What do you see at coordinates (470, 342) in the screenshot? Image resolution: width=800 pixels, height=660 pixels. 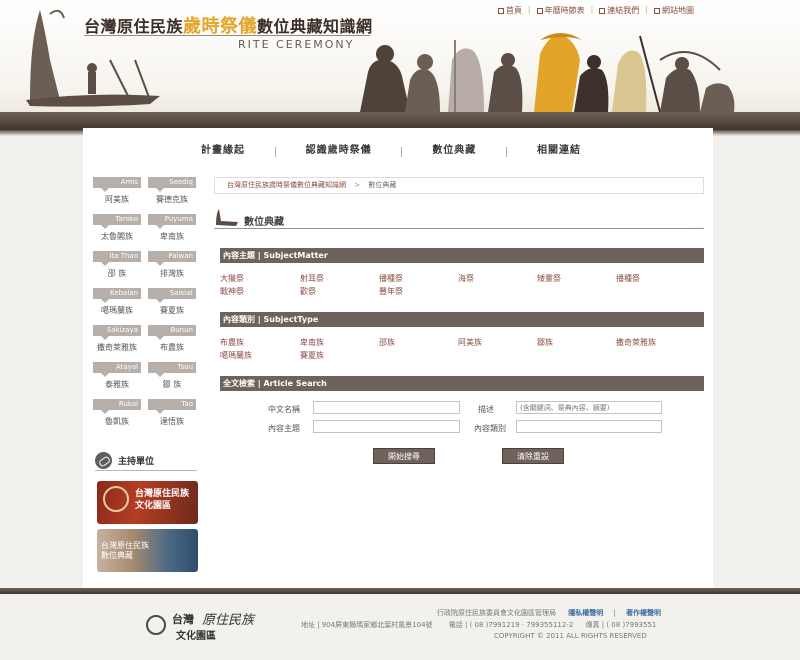 I see `subject-type-link: 阿美族` at bounding box center [470, 342].